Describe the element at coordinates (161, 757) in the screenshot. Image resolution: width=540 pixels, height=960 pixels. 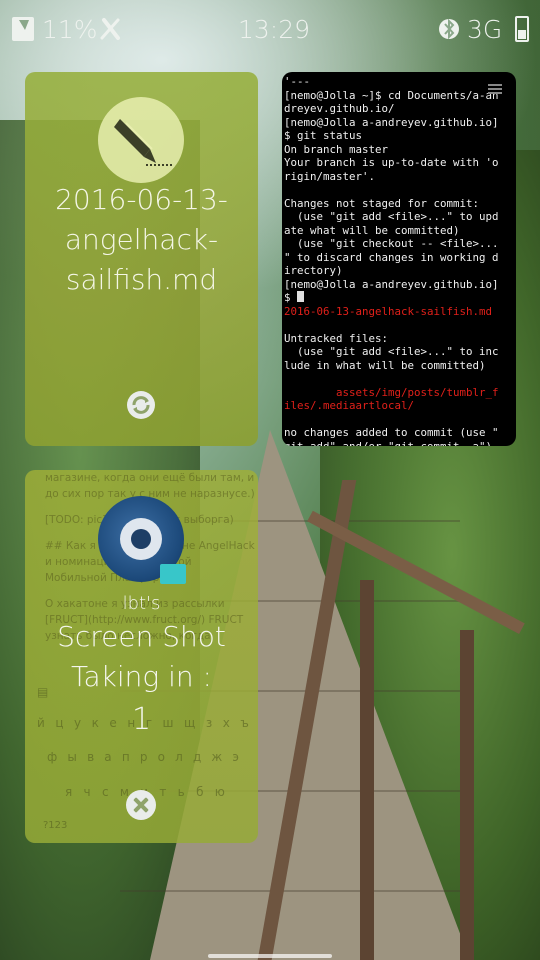
I see `keyboard-key: о` at that location.